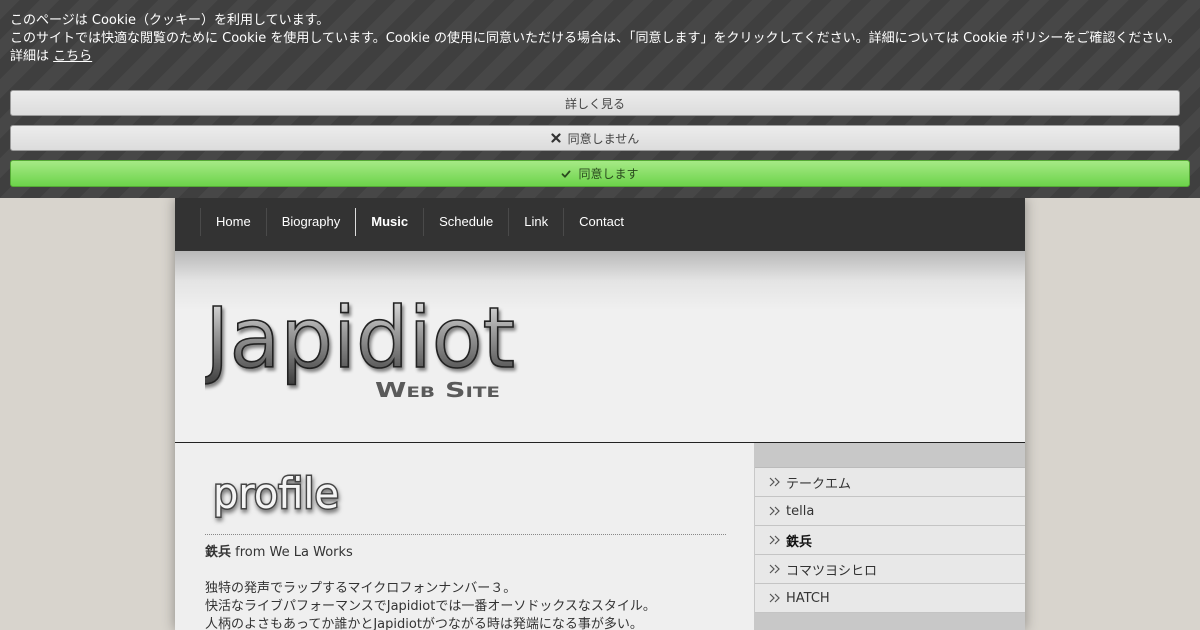  I want to click on cookie-details-button: 詳しく見る, so click(595, 103).